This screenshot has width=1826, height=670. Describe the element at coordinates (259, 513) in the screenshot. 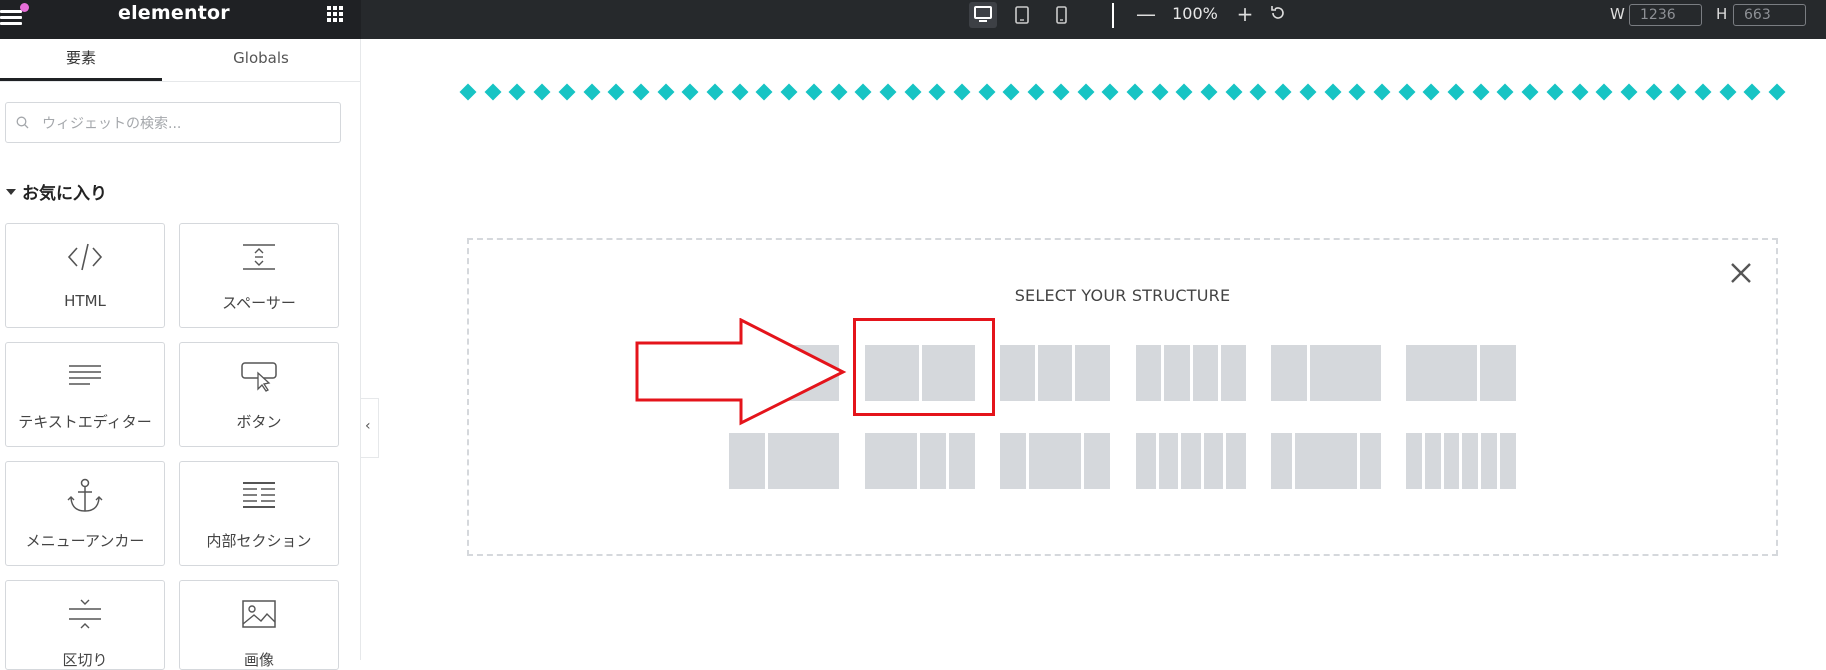

I see `widget-inner-section: 内部セクション` at that location.